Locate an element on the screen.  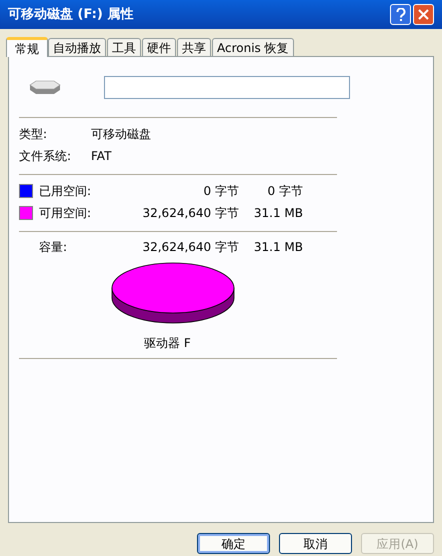
dialog-button: 取消 is located at coordinates (315, 543).